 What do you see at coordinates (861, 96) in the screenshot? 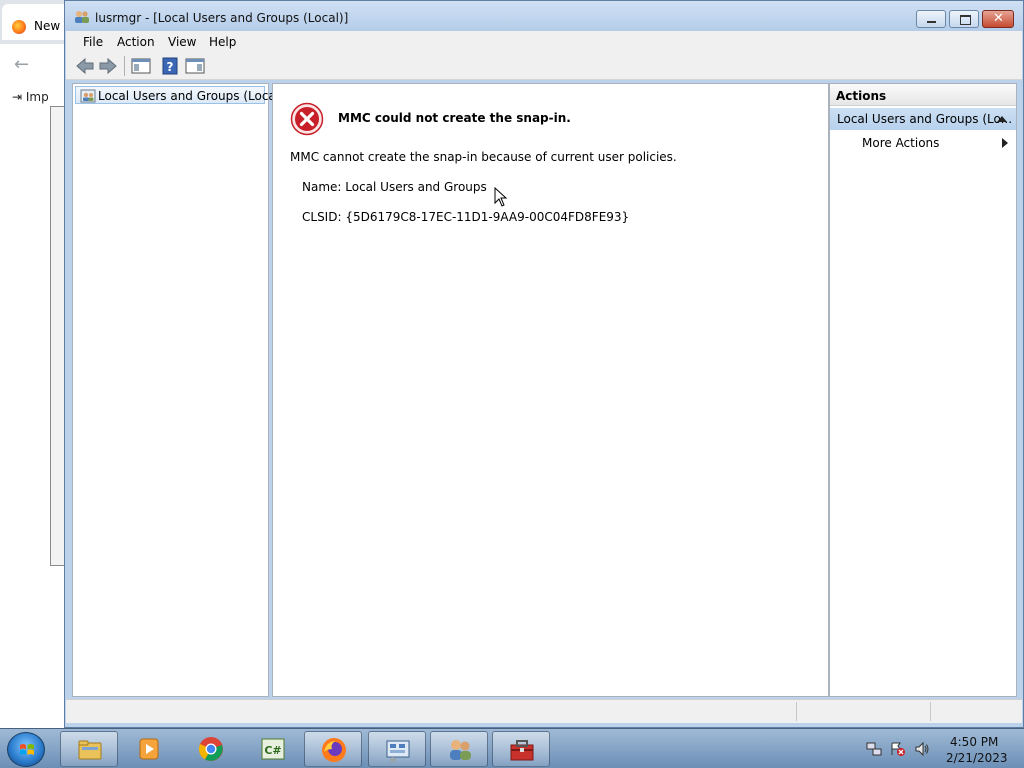
I see `actions-header-label: Actions` at bounding box center [861, 96].